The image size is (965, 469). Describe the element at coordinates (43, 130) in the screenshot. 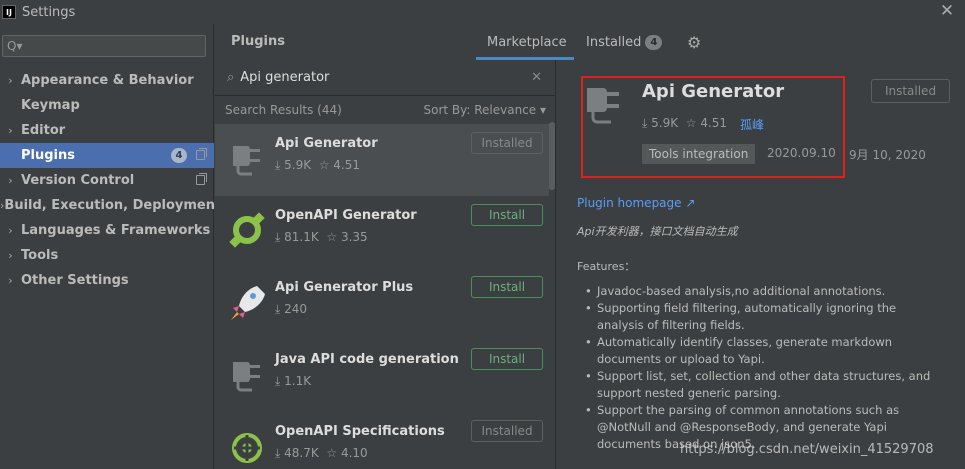

I see `sidebar-item-label: Editor` at that location.